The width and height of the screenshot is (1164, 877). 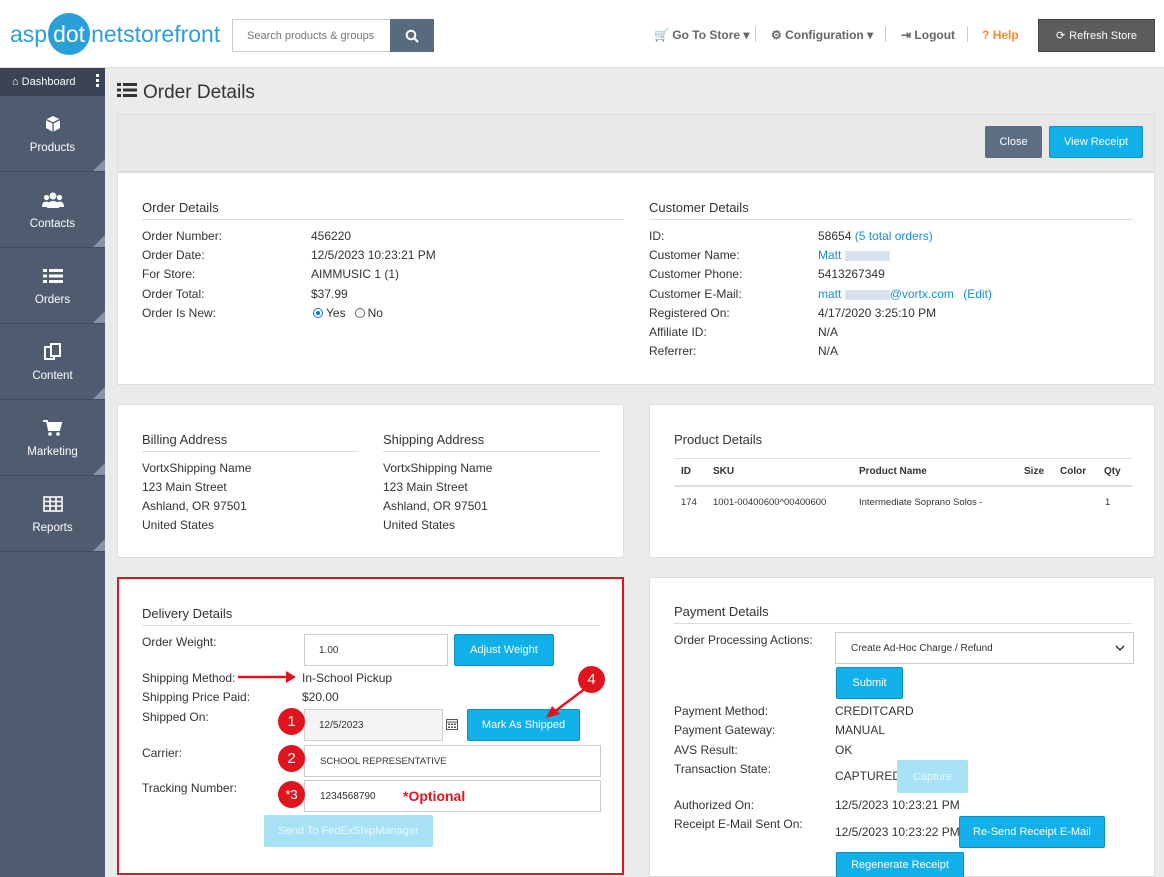 What do you see at coordinates (1013, 142) in the screenshot?
I see `close-button: Close` at bounding box center [1013, 142].